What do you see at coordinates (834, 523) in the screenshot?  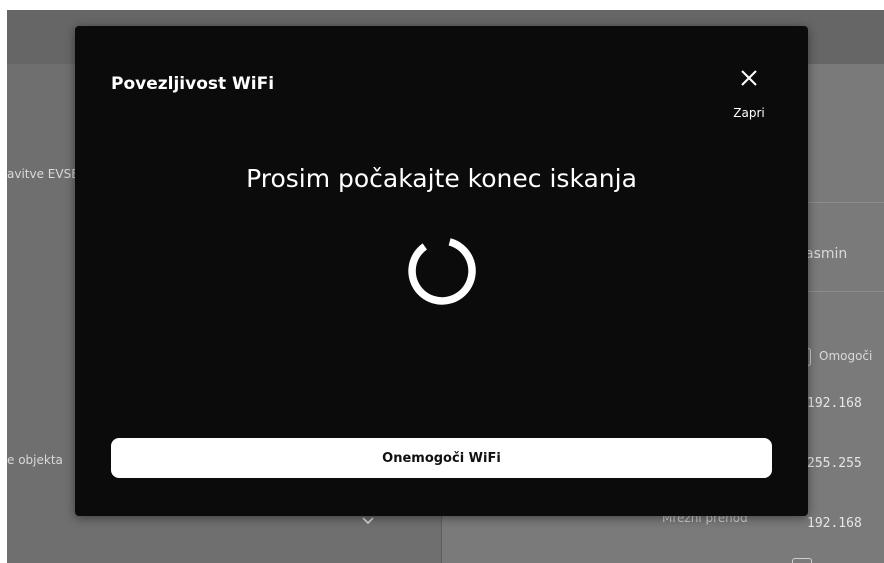 I see `bg-ip-value-3: 192.168` at bounding box center [834, 523].